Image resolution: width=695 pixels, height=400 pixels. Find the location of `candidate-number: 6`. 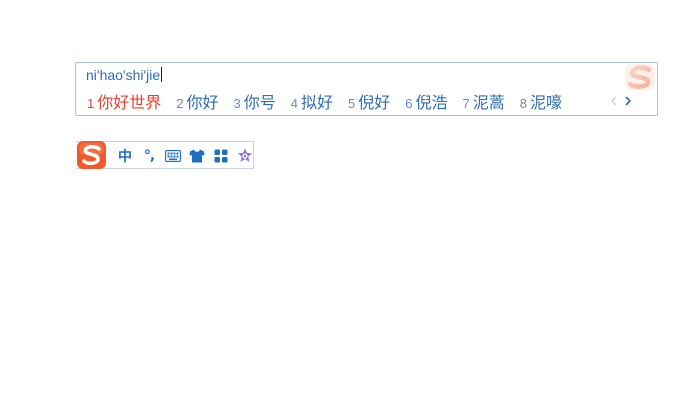

candidate-number: 6 is located at coordinates (409, 103).